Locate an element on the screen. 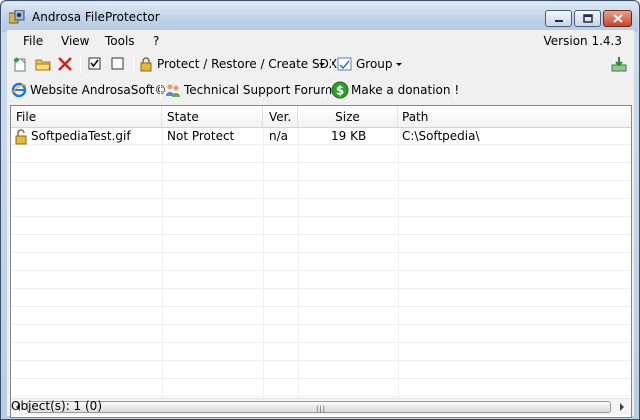 This screenshot has height=420, width=640. minimize-icon is located at coordinates (558, 20).